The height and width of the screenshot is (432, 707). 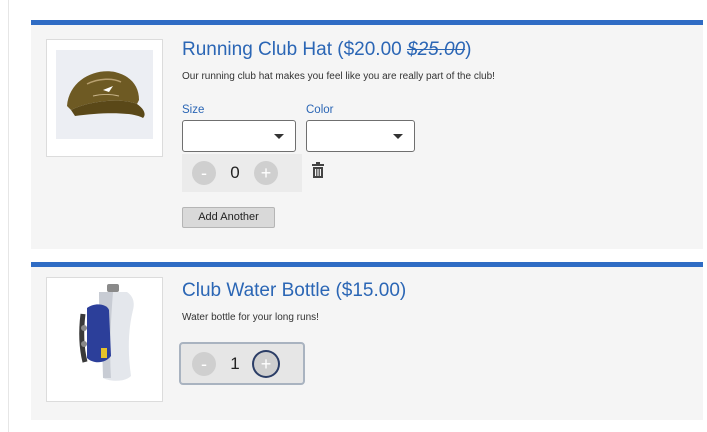 I want to click on bottle-image, so click(x=106, y=332).